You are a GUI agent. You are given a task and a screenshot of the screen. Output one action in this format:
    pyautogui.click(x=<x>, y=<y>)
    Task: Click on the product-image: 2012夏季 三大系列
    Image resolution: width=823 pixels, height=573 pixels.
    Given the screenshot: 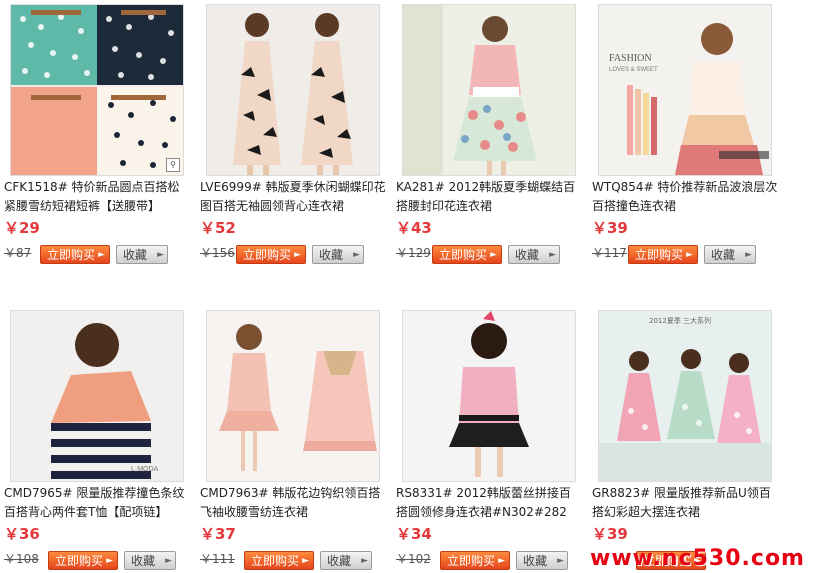 What is the action you would take?
    pyautogui.click(x=685, y=396)
    